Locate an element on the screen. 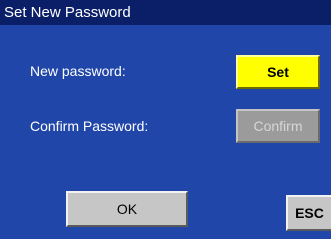 This screenshot has height=240, width=336. set-button: Set is located at coordinates (278, 72).